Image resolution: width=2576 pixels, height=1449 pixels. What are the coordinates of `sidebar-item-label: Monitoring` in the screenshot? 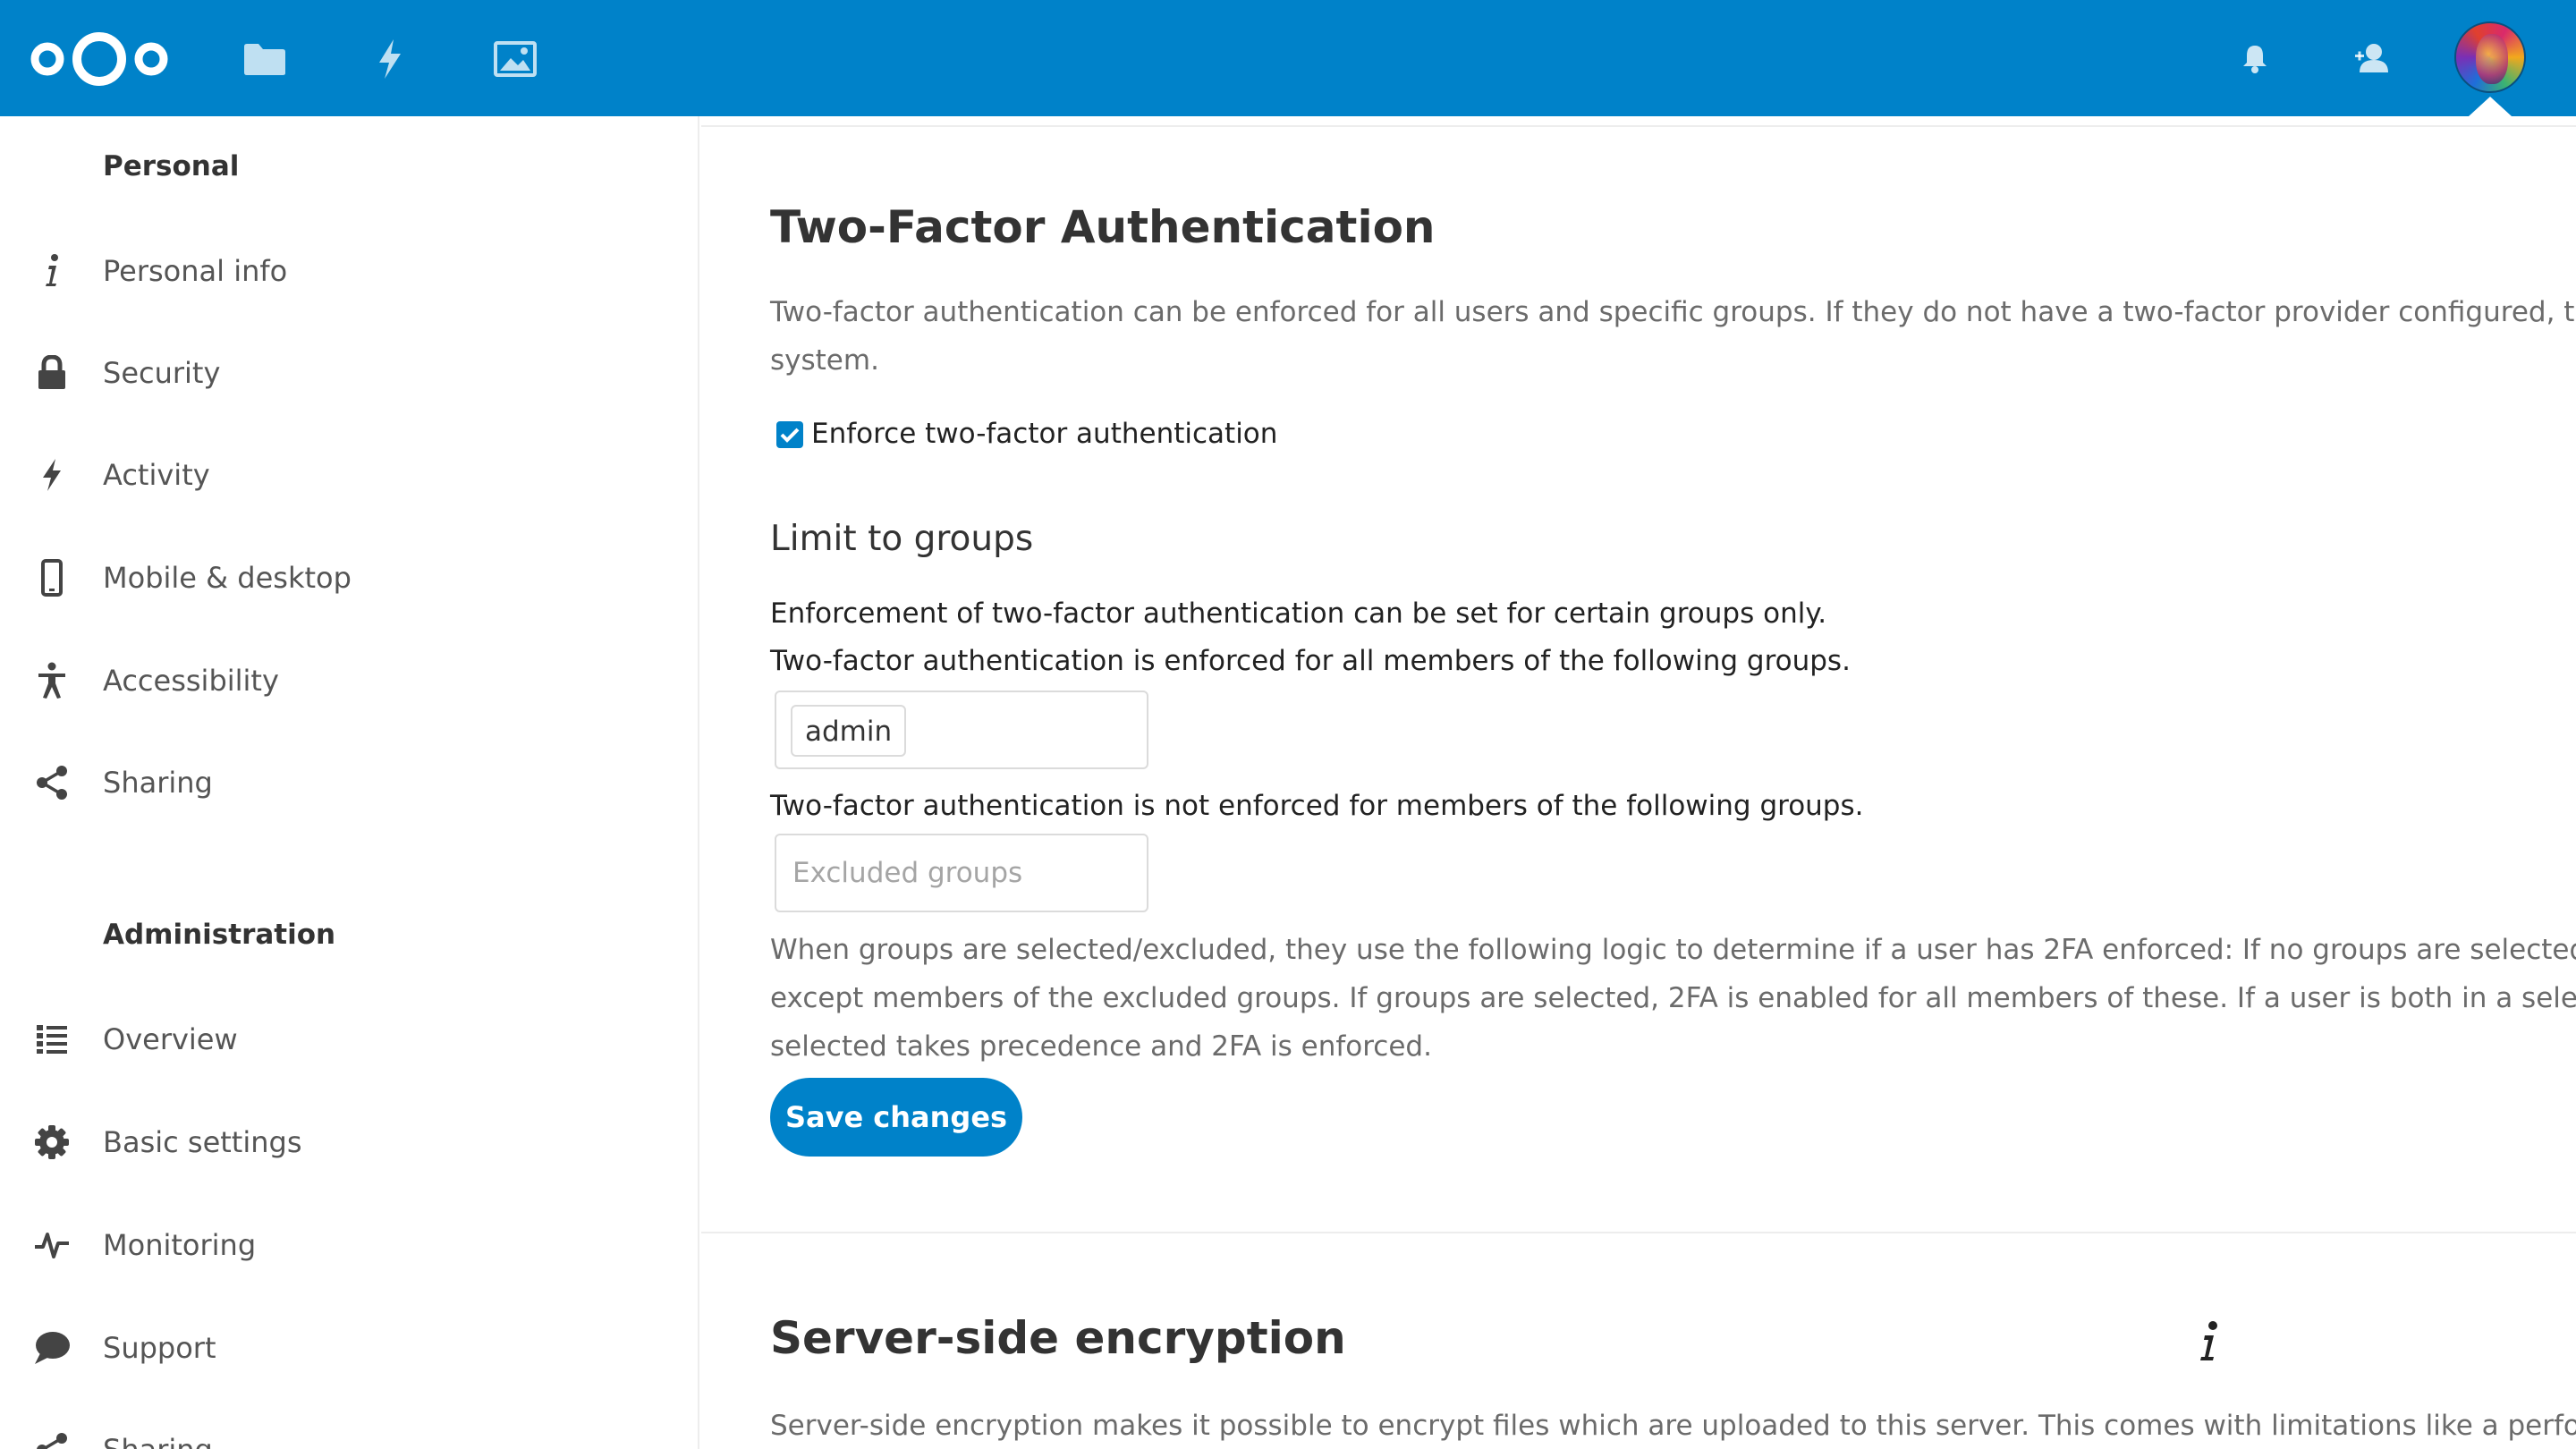 It's located at (180, 1245).